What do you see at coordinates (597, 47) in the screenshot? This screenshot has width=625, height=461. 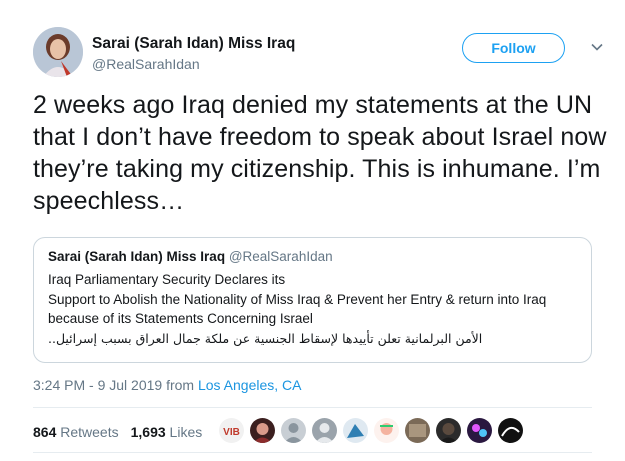 I see `chevron-down-icon` at bounding box center [597, 47].